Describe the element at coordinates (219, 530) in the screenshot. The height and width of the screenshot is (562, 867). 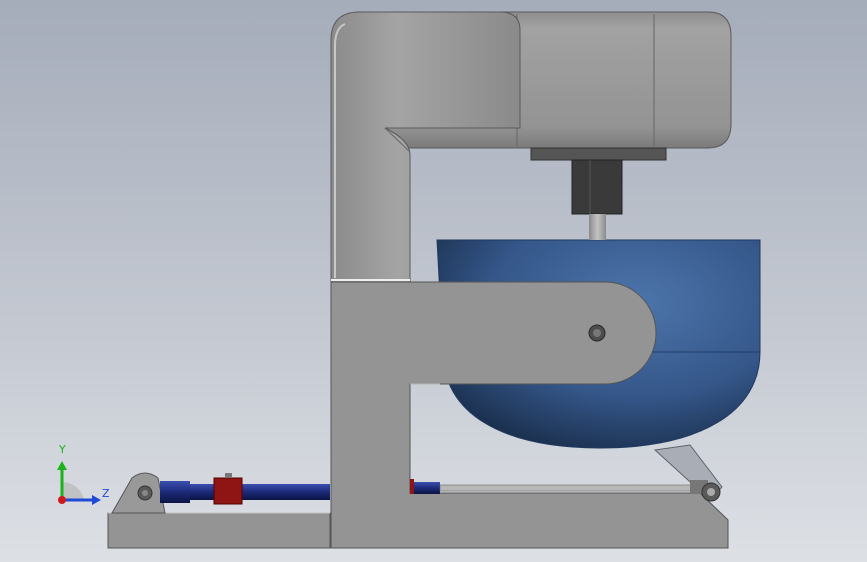
I see `base-plate` at that location.